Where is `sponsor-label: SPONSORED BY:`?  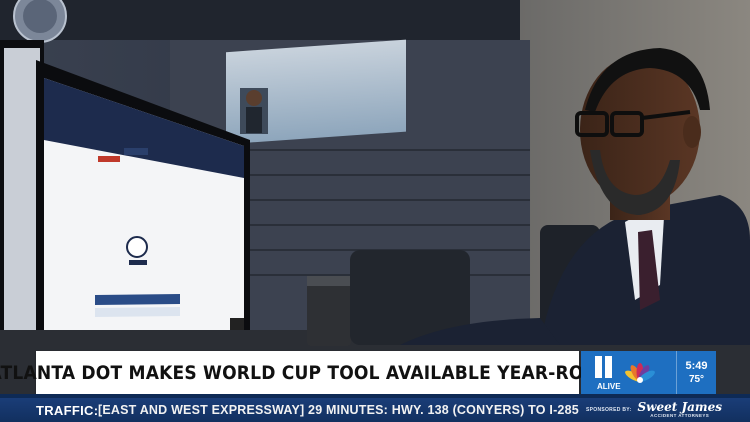
sponsor-label: SPONSORED BY: is located at coordinates (608, 410).